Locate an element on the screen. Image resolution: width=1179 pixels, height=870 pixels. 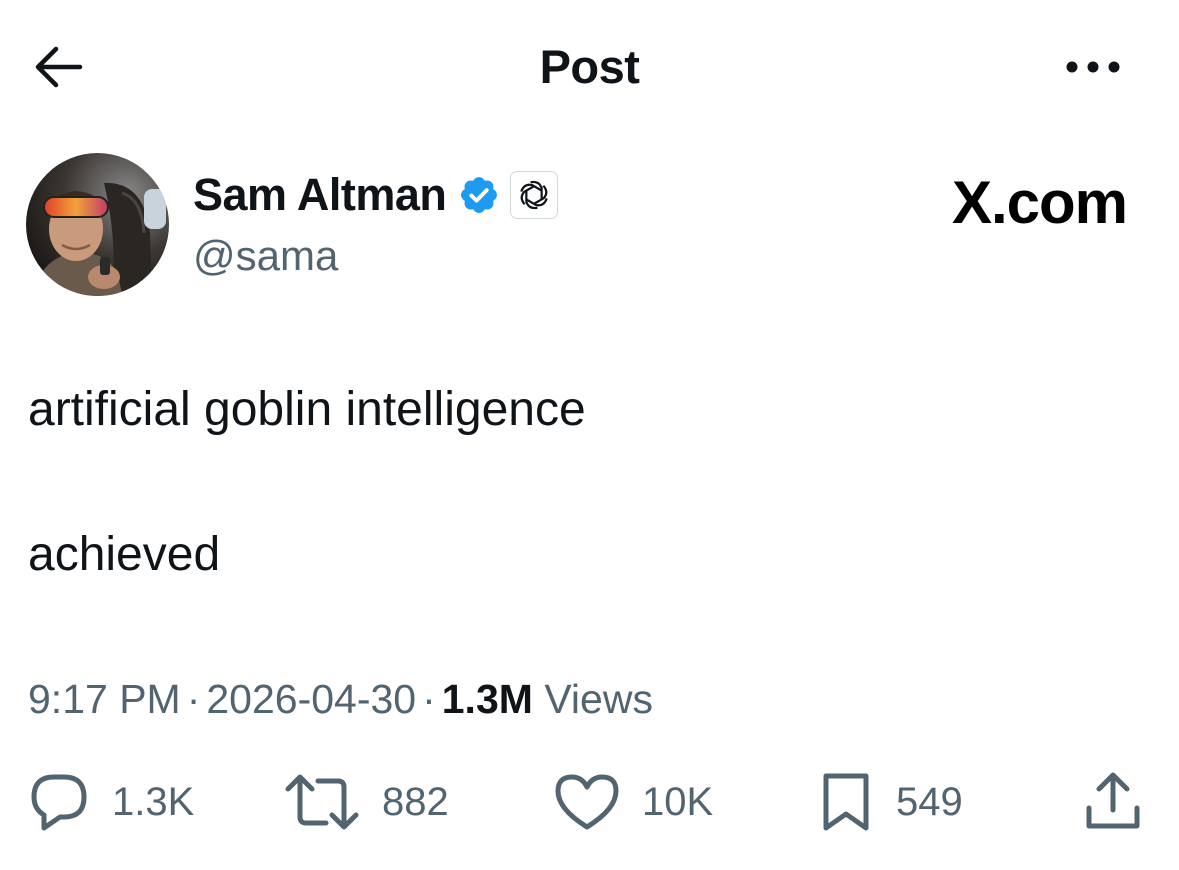
more-options-button is located at coordinates (1093, 67).